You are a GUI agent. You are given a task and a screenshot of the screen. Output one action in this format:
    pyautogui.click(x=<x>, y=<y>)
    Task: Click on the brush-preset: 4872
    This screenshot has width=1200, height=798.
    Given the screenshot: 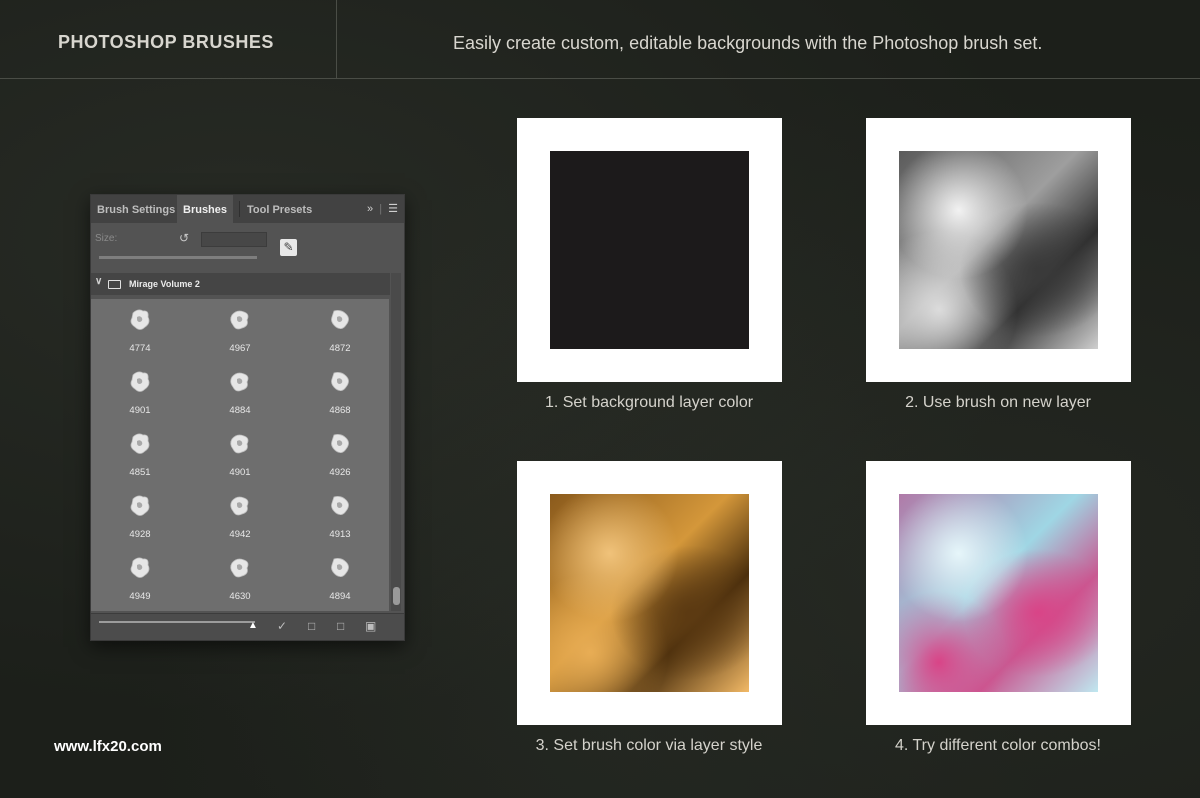 What is the action you would take?
    pyautogui.click(x=340, y=330)
    